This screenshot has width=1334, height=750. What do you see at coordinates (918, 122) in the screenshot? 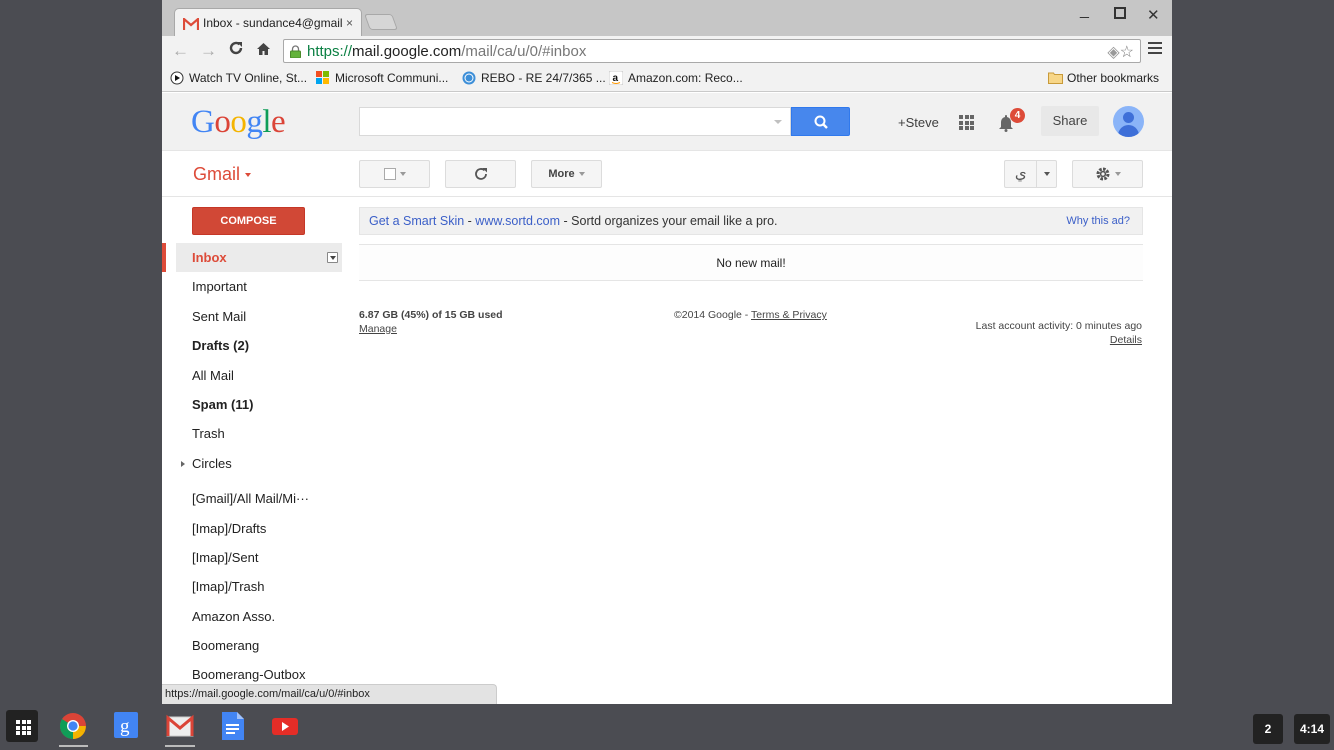
I see `user-profile-link: +Steve` at bounding box center [918, 122].